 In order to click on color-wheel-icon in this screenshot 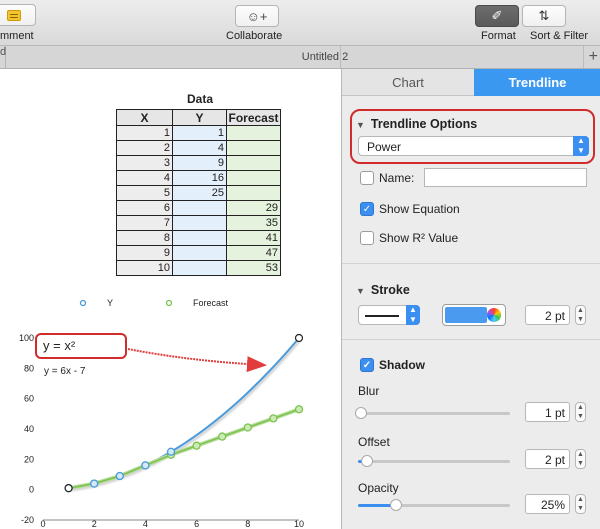, I will do `click(494, 315)`.